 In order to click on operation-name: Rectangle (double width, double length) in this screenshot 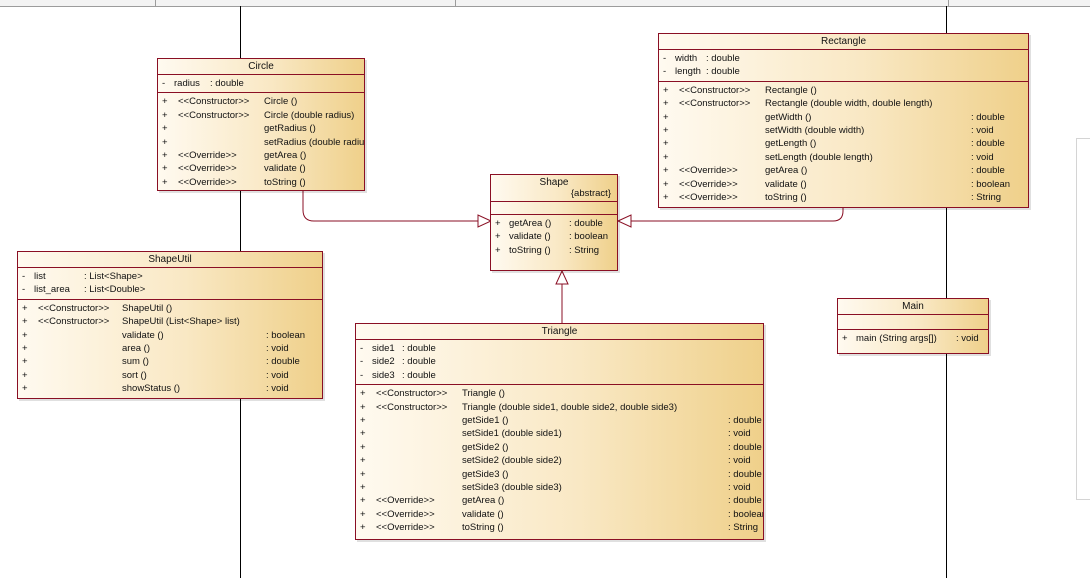, I will do `click(849, 104)`.